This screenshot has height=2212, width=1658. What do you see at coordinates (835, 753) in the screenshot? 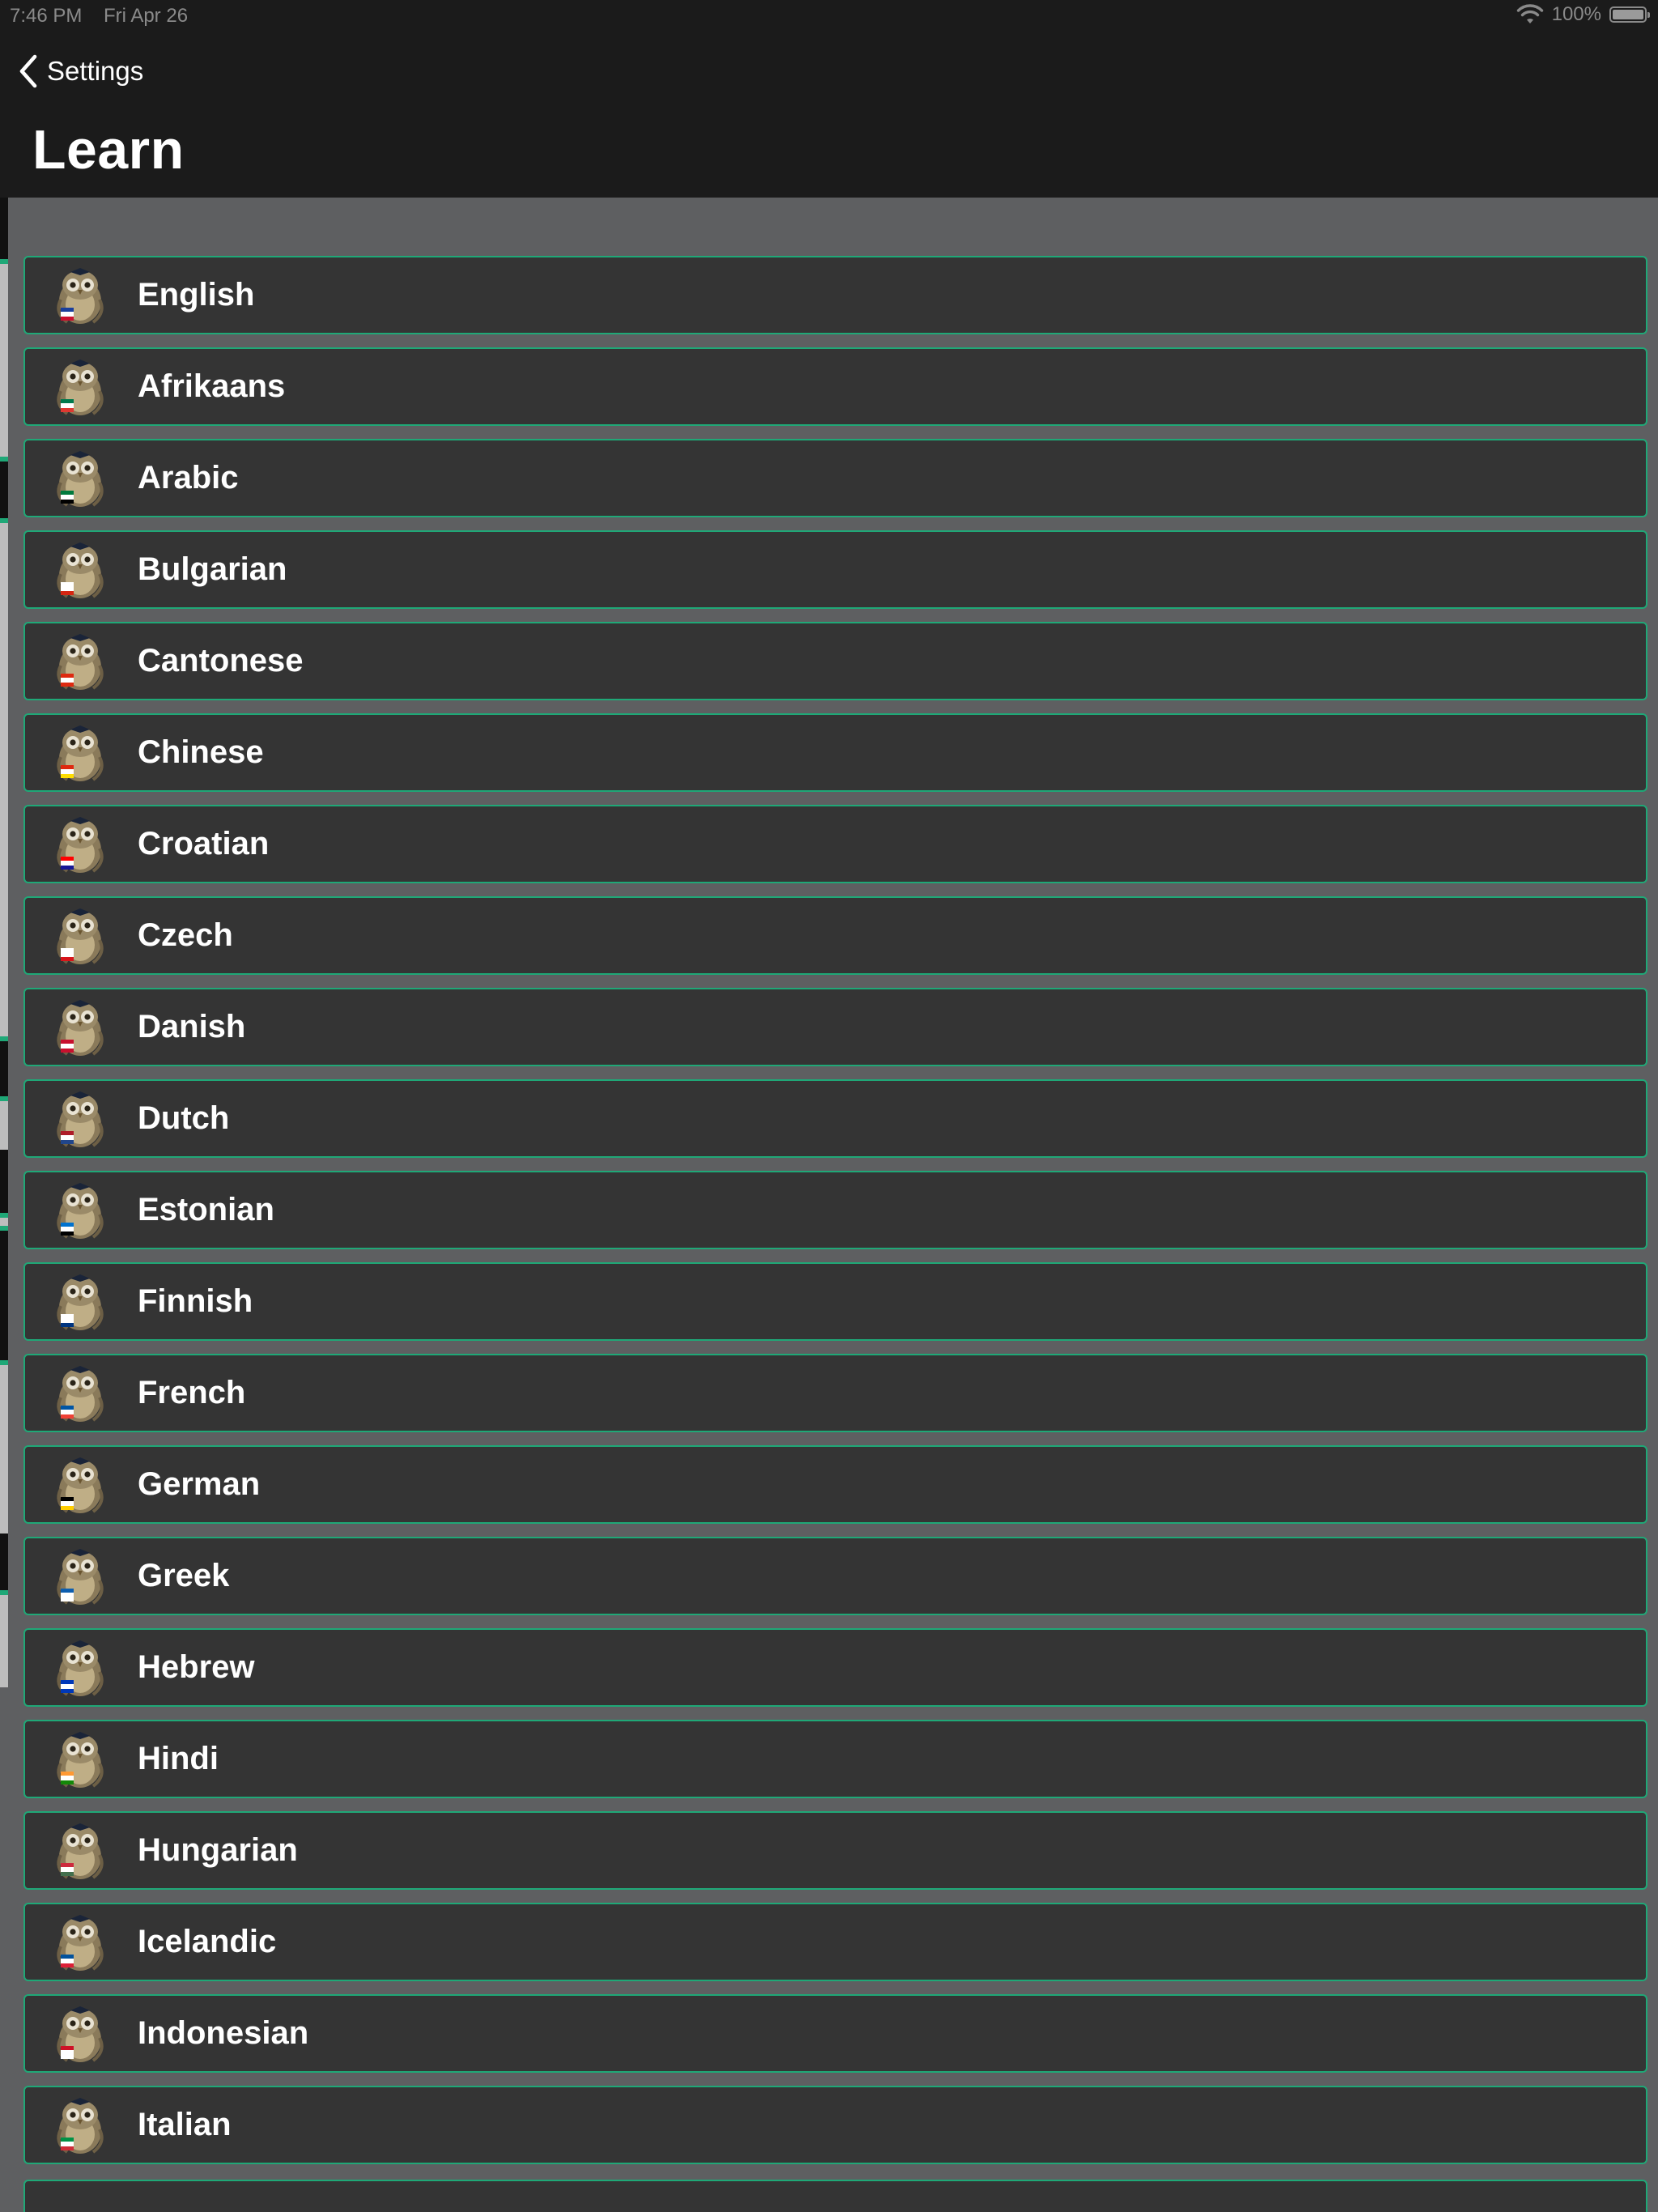
I see `language-row-chinese: Chinese` at bounding box center [835, 753].